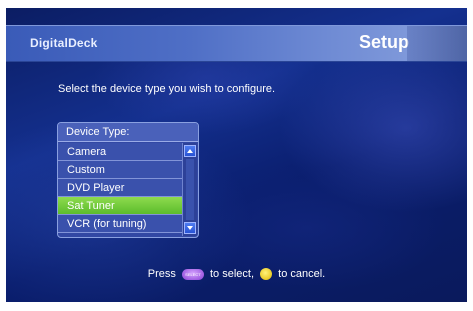 The image size is (473, 311). Describe the element at coordinates (236, 43) in the screenshot. I see `header-bar: DigitalDeck Setup` at that location.